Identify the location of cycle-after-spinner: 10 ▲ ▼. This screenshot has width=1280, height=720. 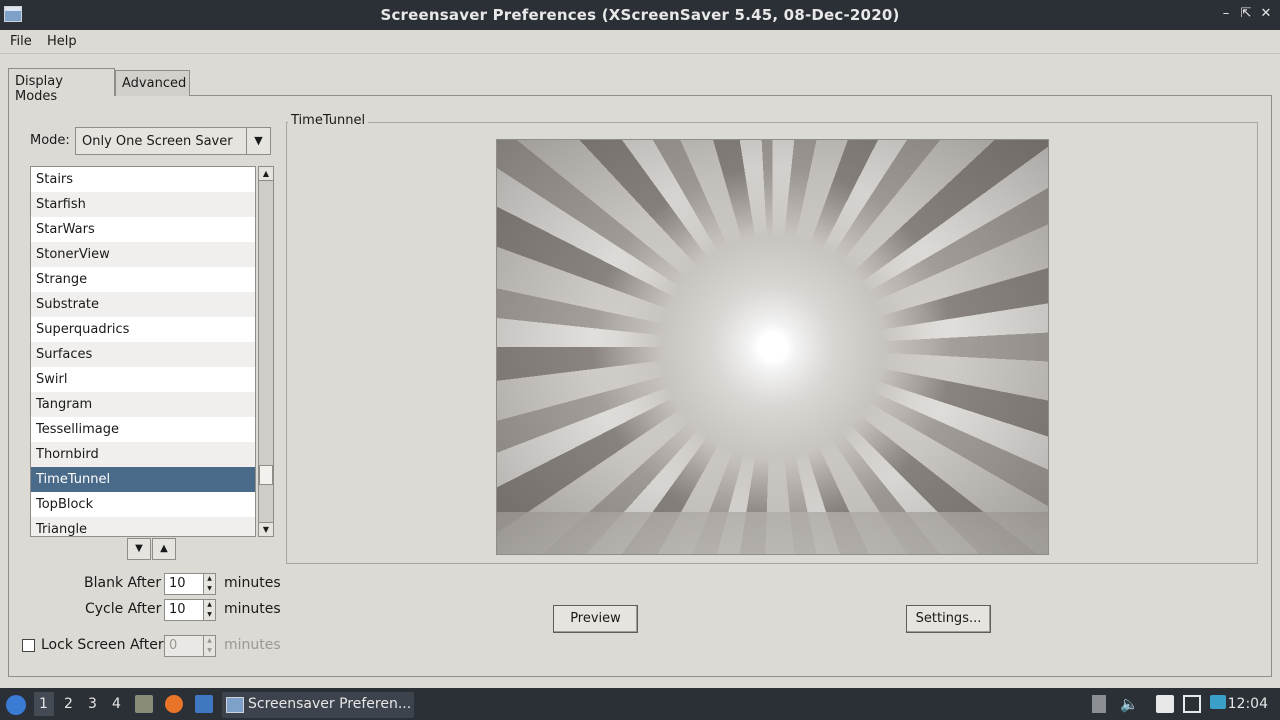
(190, 610).